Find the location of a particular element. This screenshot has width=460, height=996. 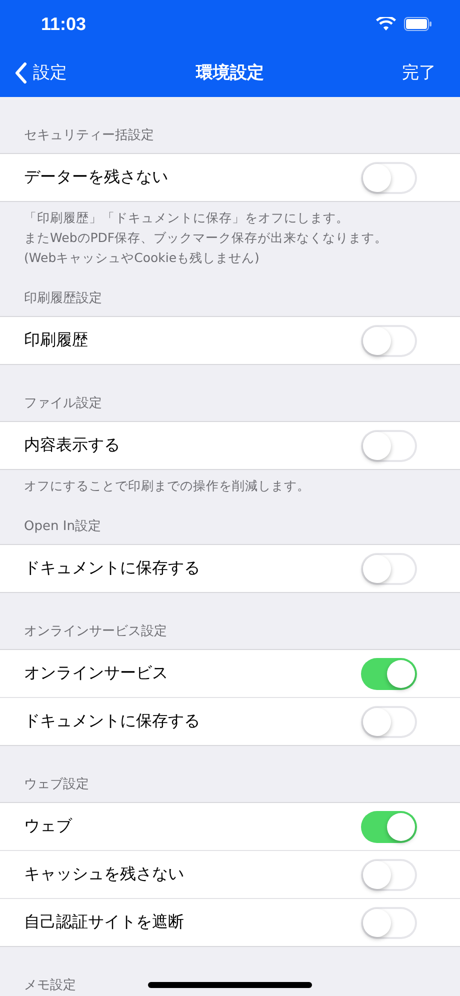

section-footer-text: またWebのPDF保存、ブックマーク保存が出来なくなります。 is located at coordinates (206, 238).